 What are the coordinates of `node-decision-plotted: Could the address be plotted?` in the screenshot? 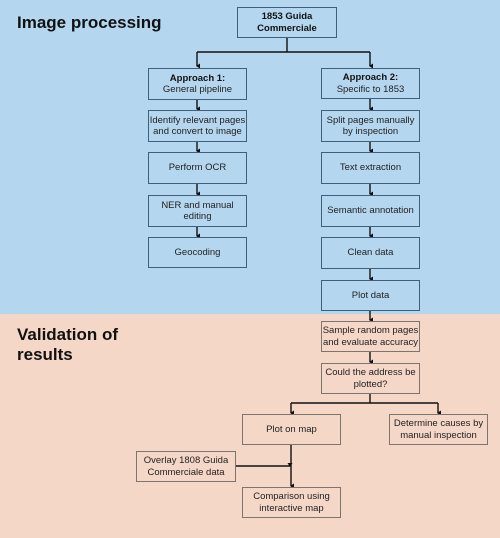 It's located at (370, 378).